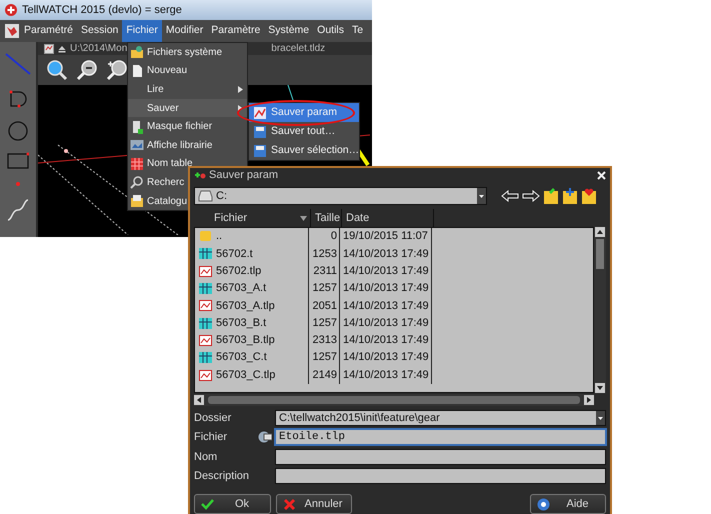 This screenshot has height=514, width=711. I want to click on menu-item: Sauver, so click(187, 108).